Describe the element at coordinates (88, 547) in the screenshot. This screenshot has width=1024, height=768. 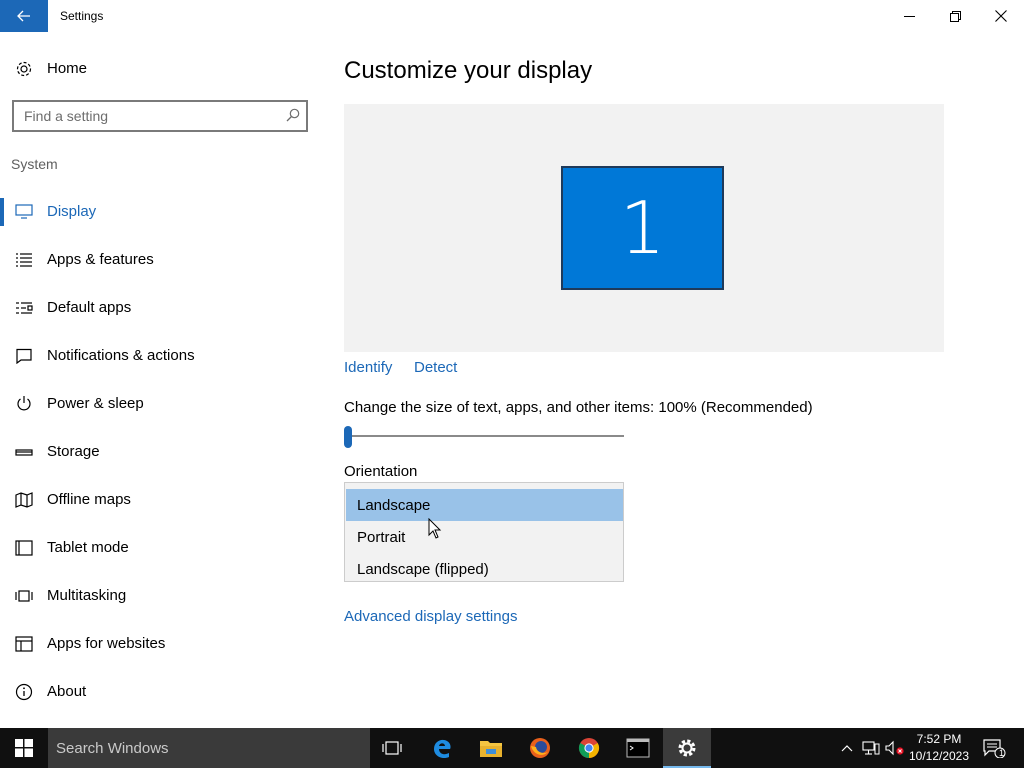
I see `sidebar-item-label: Tablet mode` at that location.